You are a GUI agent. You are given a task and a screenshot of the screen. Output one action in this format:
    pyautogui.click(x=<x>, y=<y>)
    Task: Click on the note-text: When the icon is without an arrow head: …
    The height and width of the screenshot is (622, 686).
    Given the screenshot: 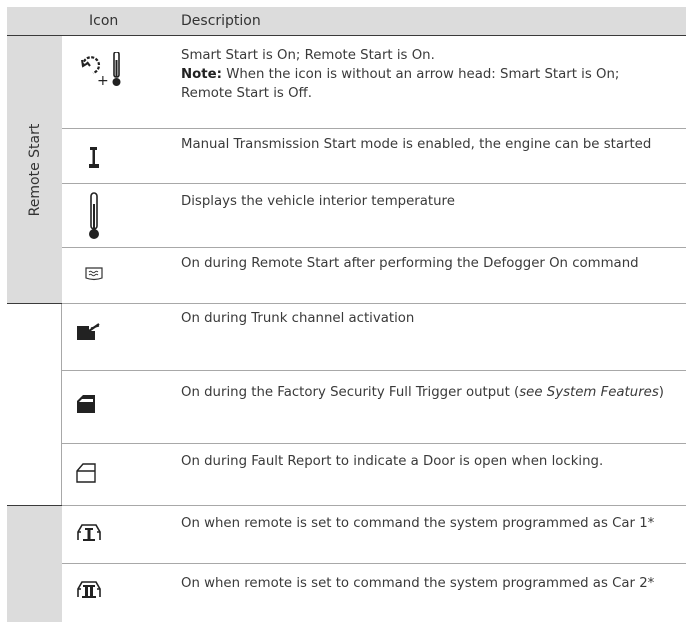 What is the action you would take?
    pyautogui.click(x=400, y=84)
    